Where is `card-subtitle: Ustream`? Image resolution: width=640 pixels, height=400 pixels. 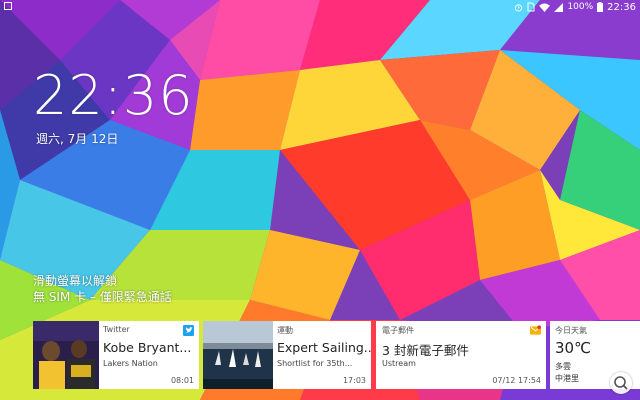
card-subtitle: Ustream is located at coordinates (399, 363).